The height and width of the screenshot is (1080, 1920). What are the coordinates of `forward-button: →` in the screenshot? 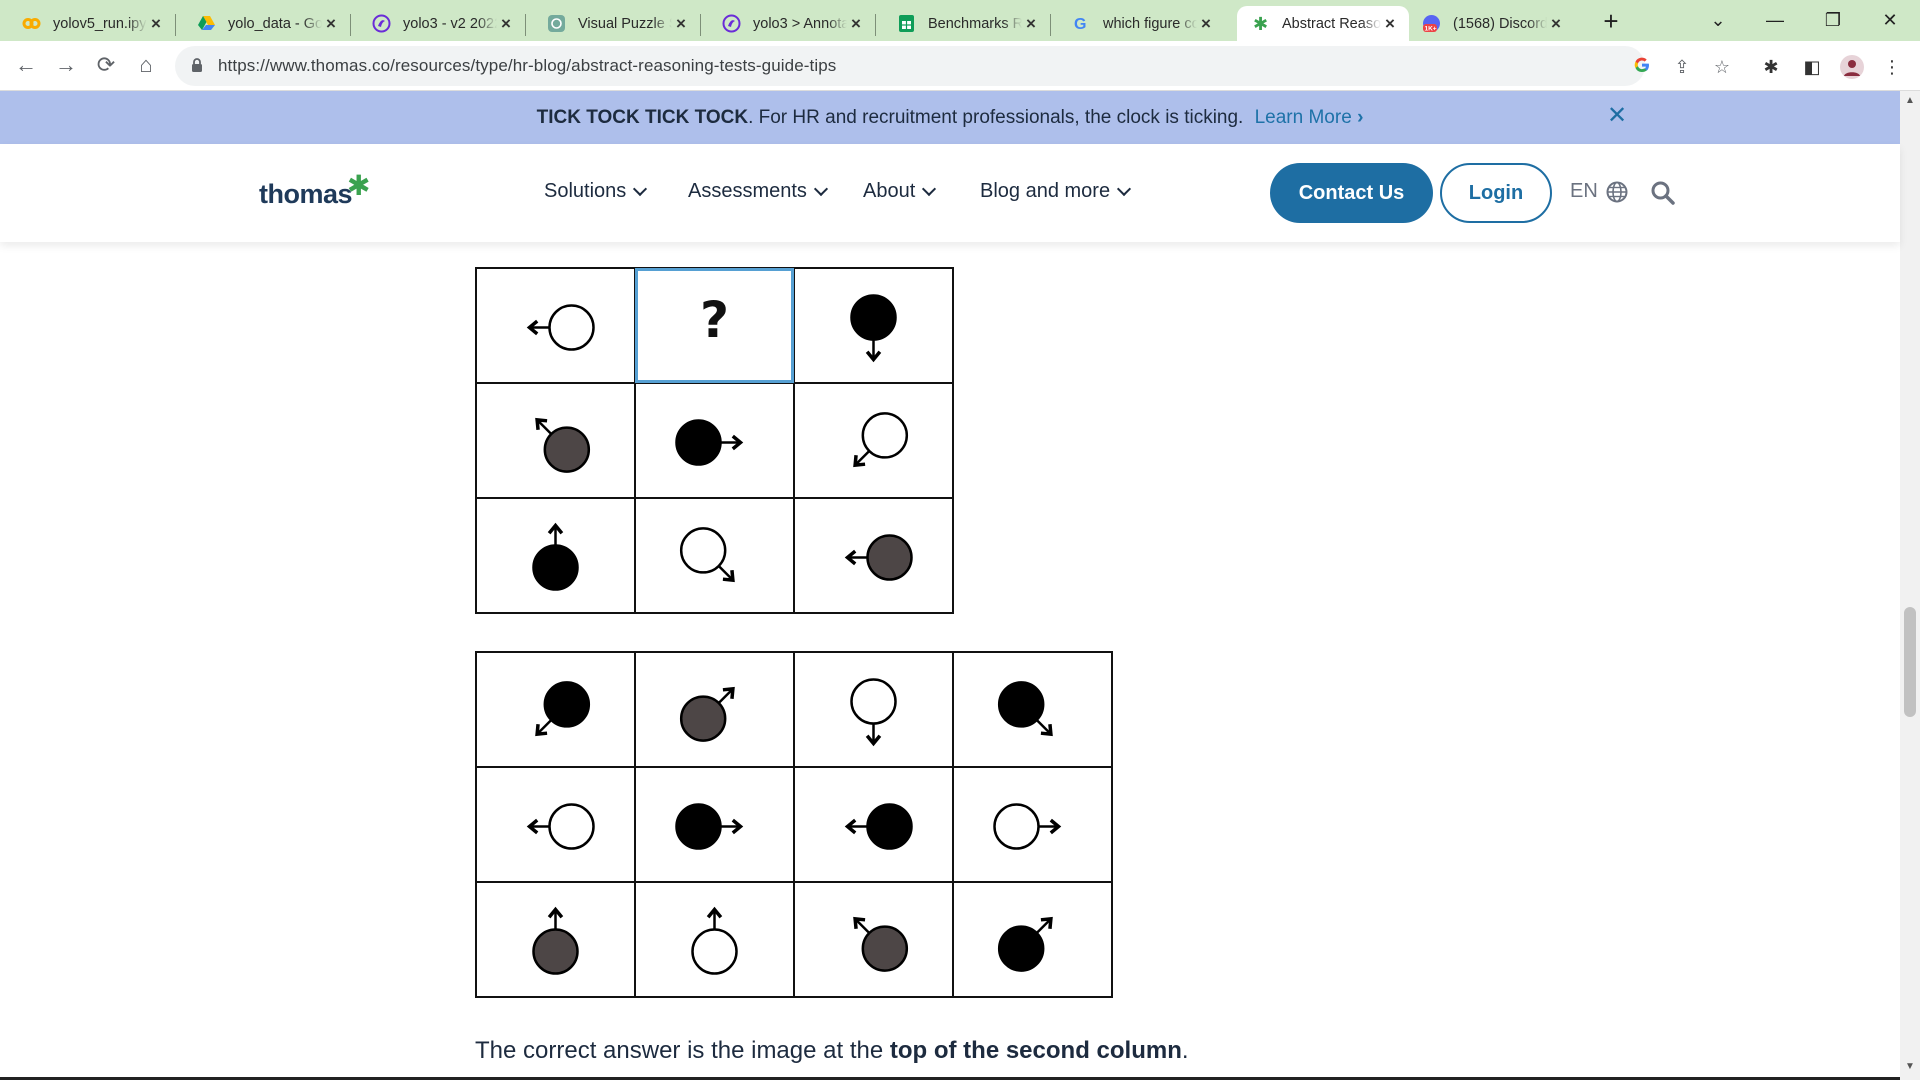 It's located at (66, 65).